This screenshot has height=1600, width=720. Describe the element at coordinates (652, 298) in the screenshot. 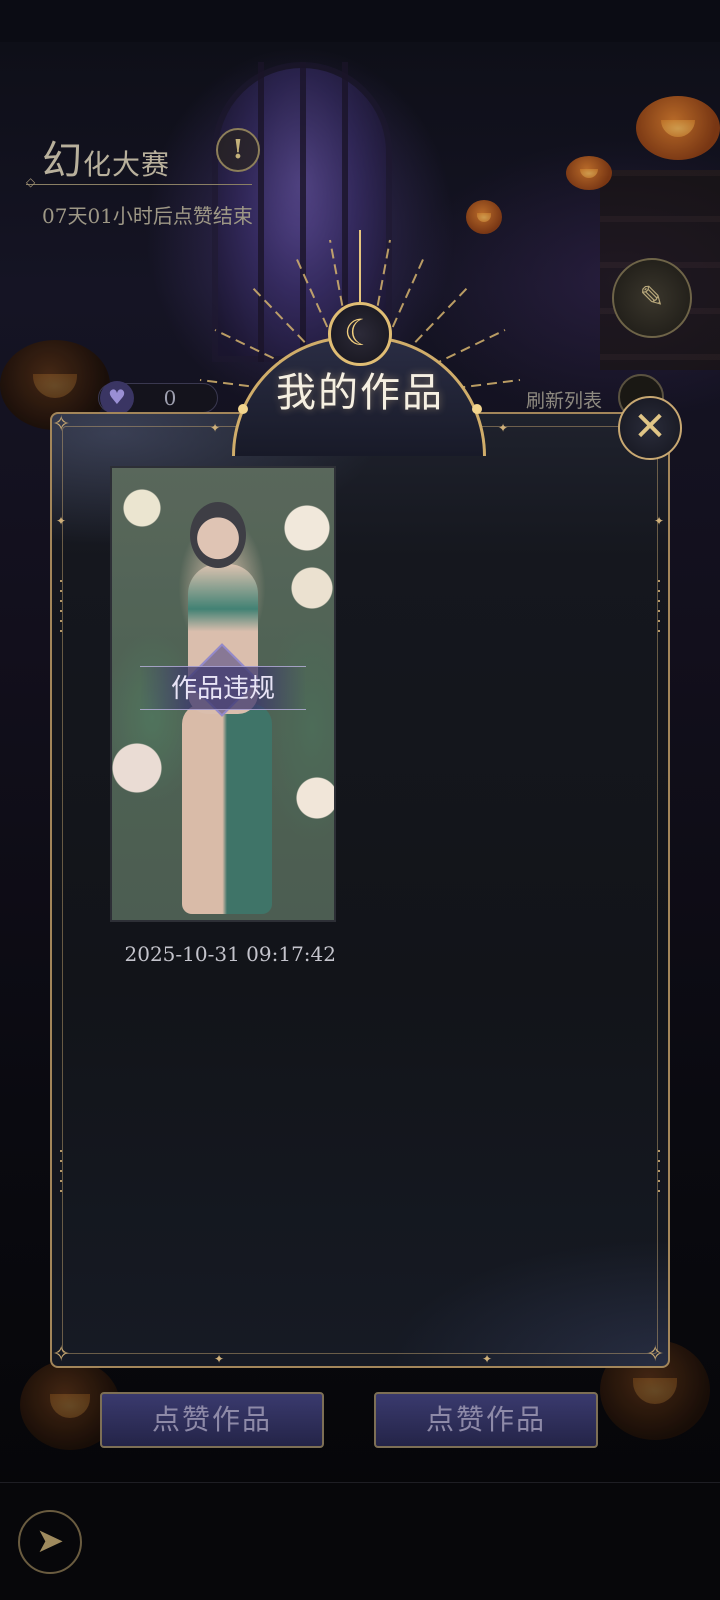

I see `quill-icon: ✎` at that location.